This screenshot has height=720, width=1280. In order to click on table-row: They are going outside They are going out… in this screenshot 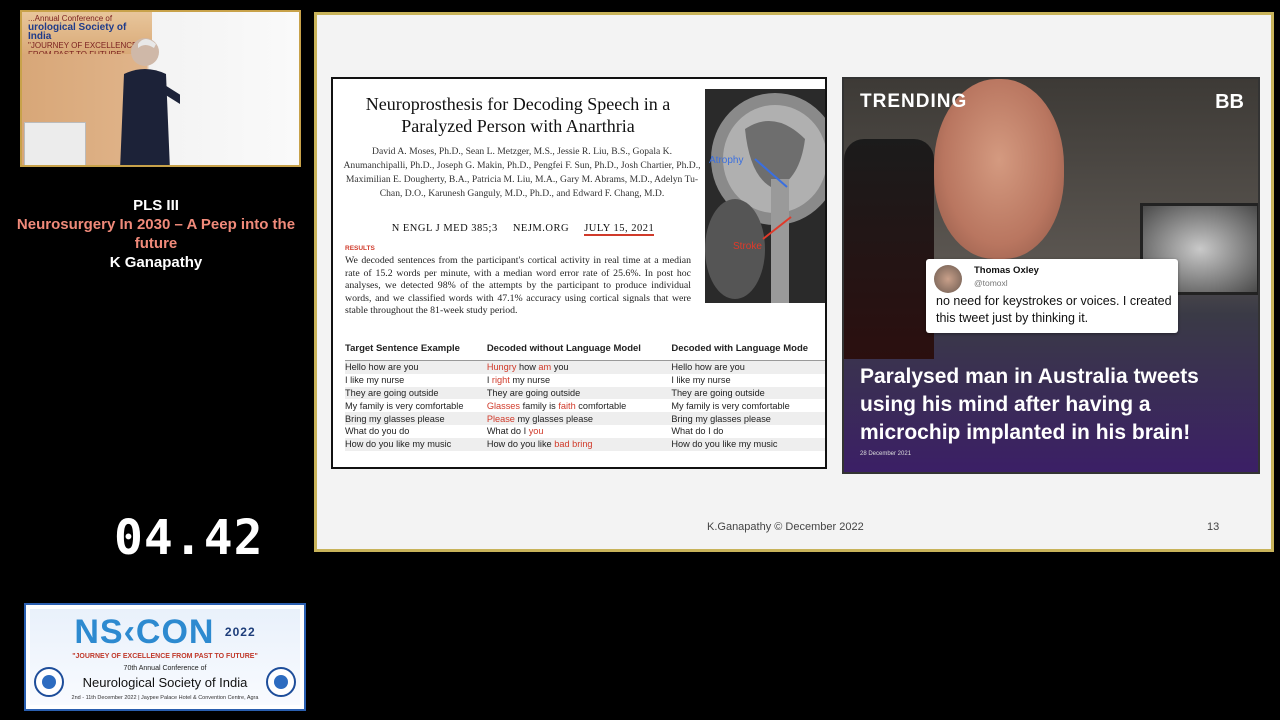, I will do `click(585, 393)`.